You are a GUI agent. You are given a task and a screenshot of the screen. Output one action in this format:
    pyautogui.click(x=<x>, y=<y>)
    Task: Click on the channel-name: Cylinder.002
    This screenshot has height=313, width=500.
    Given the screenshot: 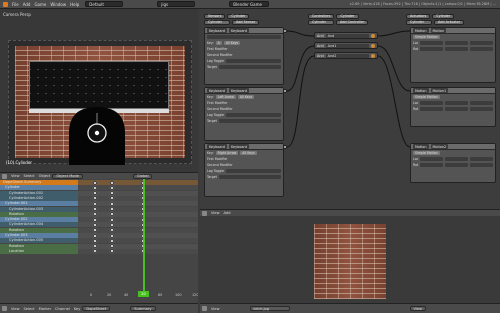 What is the action you would take?
    pyautogui.click(x=39, y=220)
    